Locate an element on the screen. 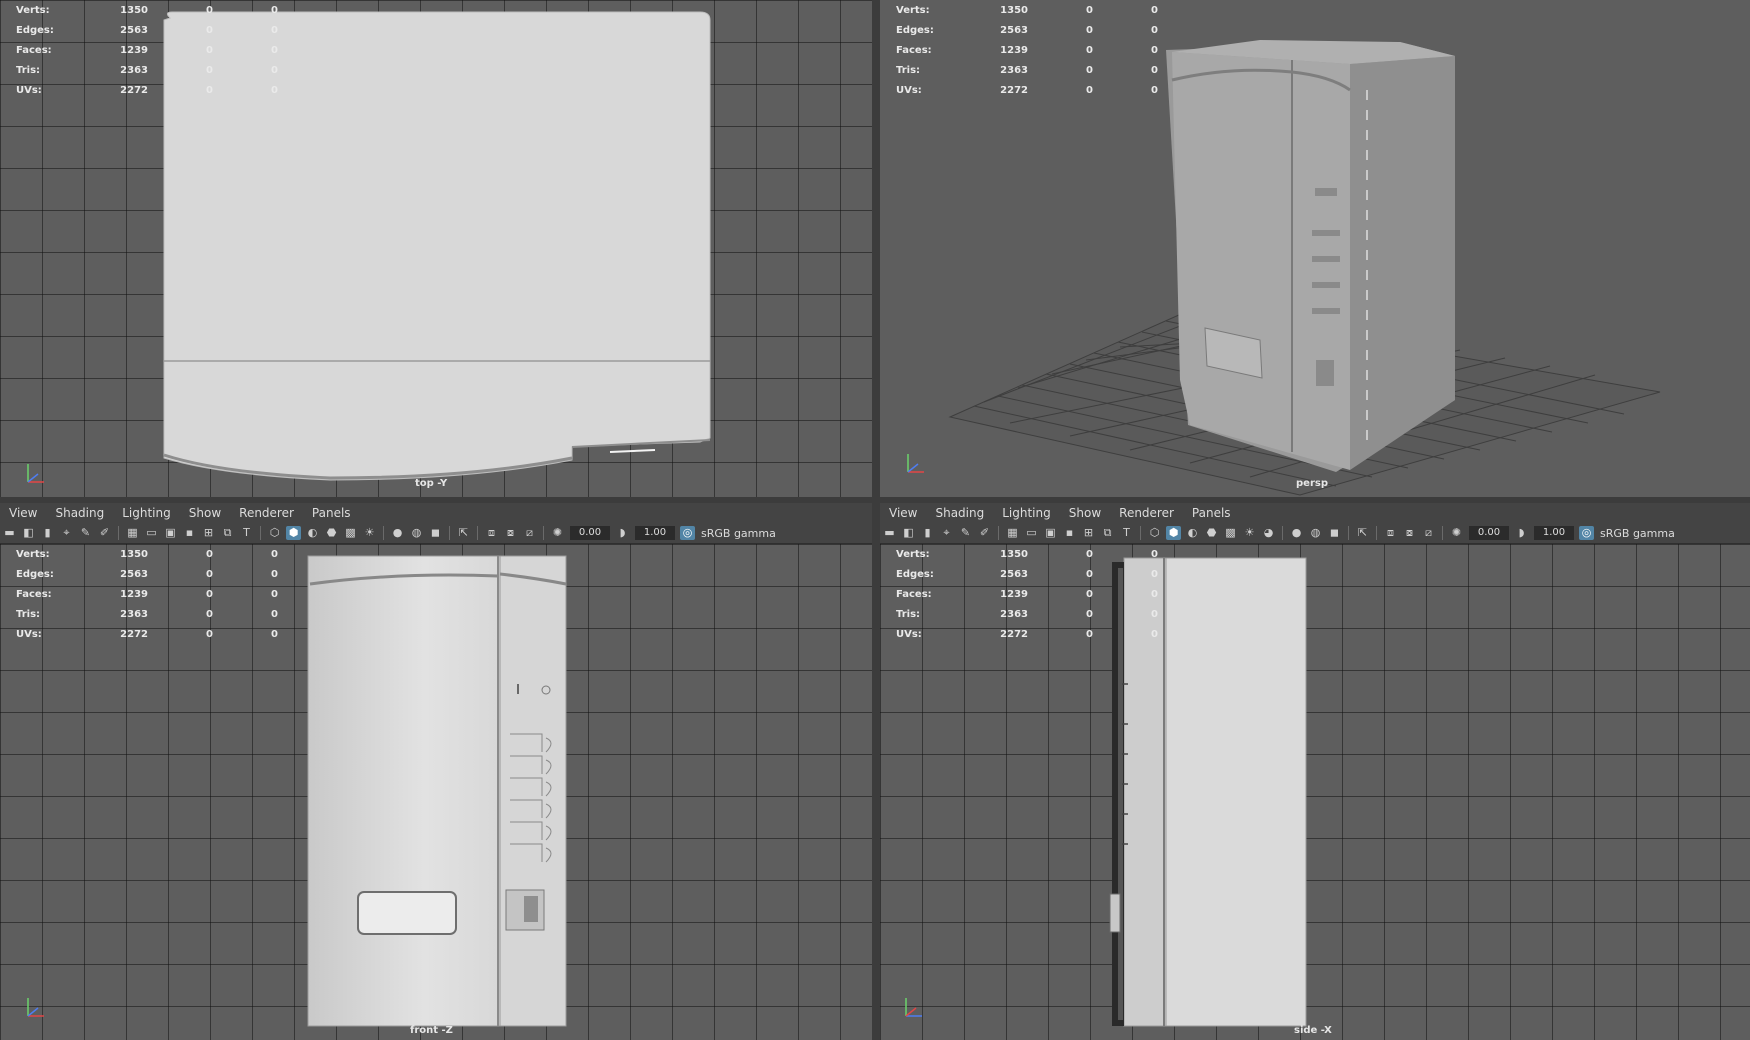 The height and width of the screenshot is (1040, 1750). ambient-occlusion-icon: ◍ is located at coordinates (416, 533).